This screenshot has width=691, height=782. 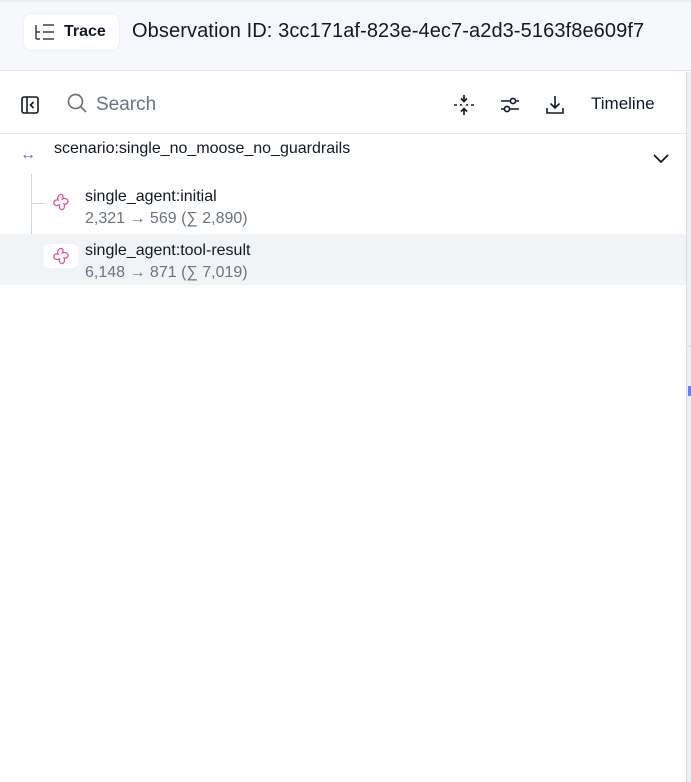 I want to click on chevron-down-icon, so click(x=661, y=161).